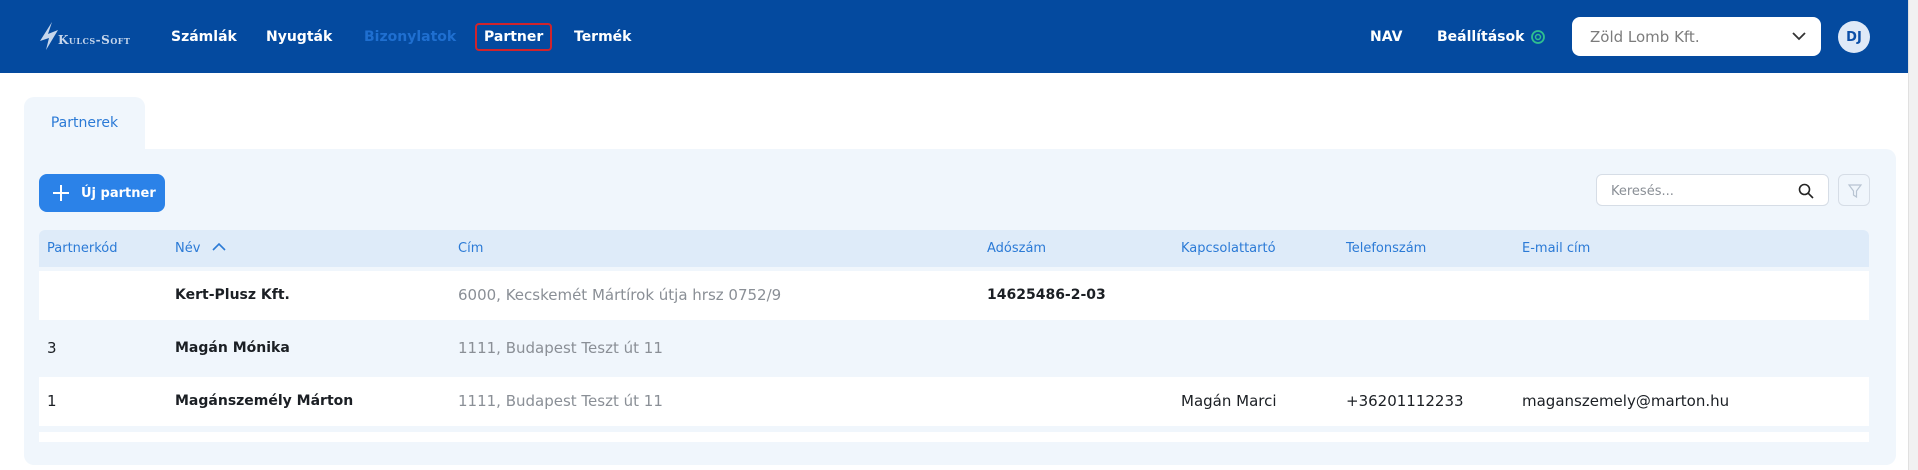 The image size is (1918, 470). Describe the element at coordinates (1913, 235) in the screenshot. I see `page-scrollbar` at that location.